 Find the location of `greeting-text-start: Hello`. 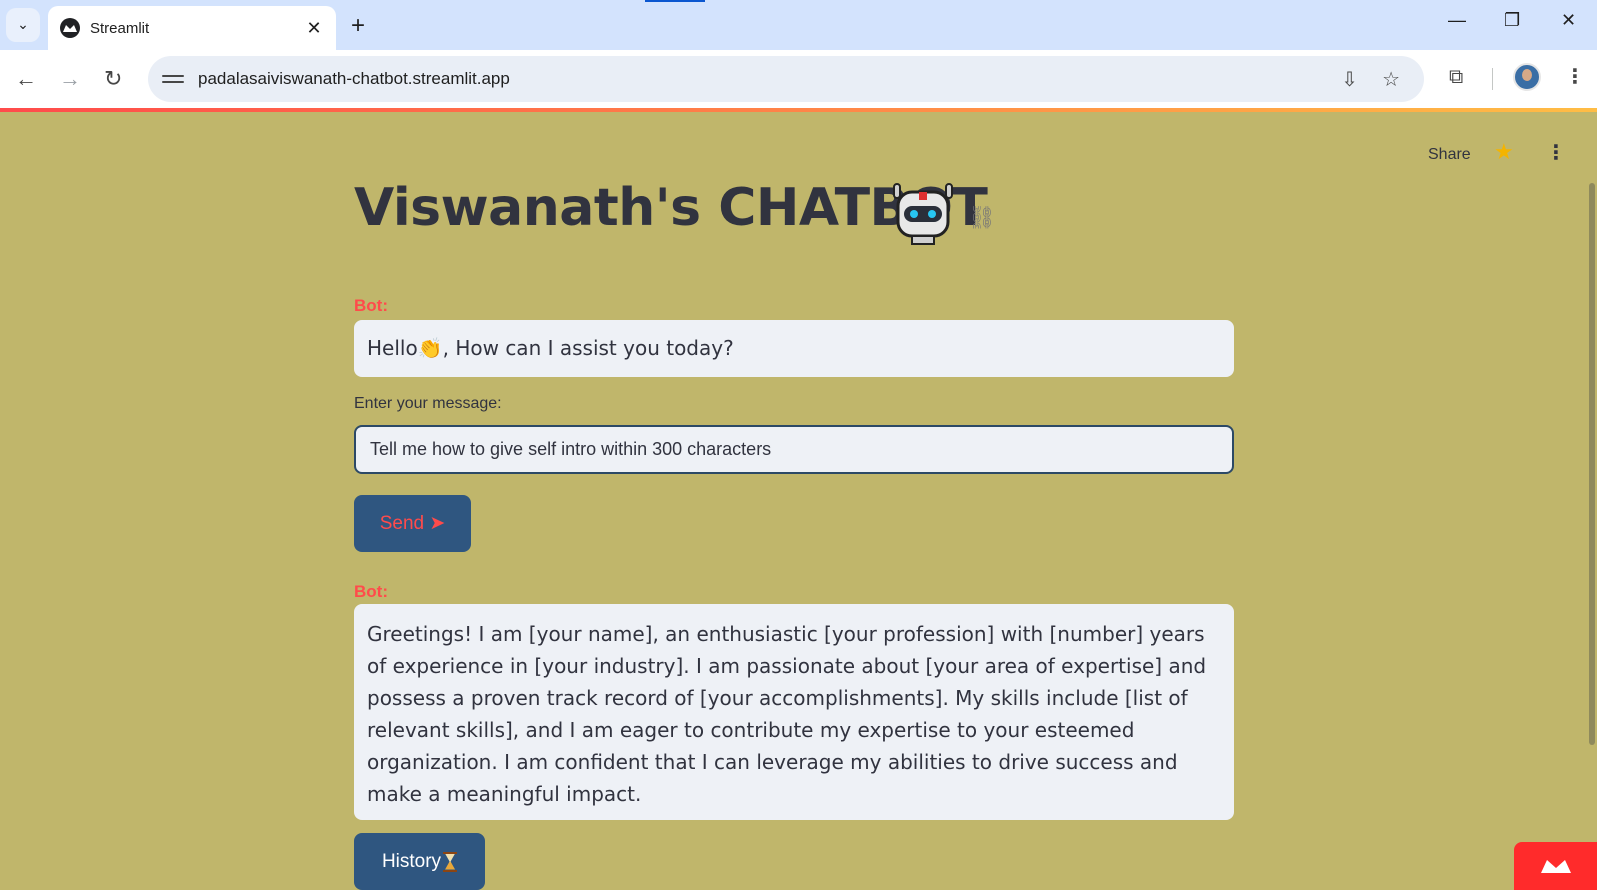

greeting-text-start: Hello is located at coordinates (392, 348).